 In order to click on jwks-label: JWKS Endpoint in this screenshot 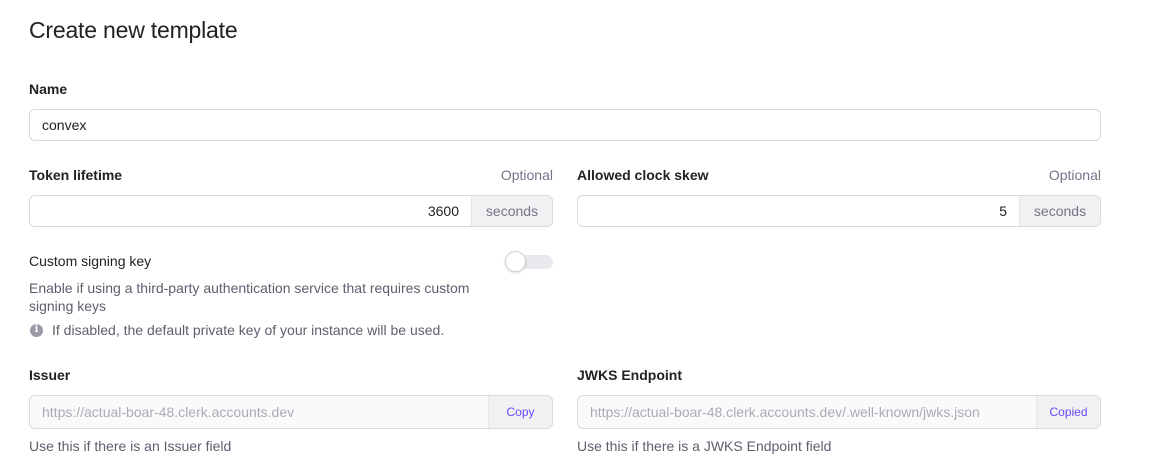, I will do `click(629, 375)`.